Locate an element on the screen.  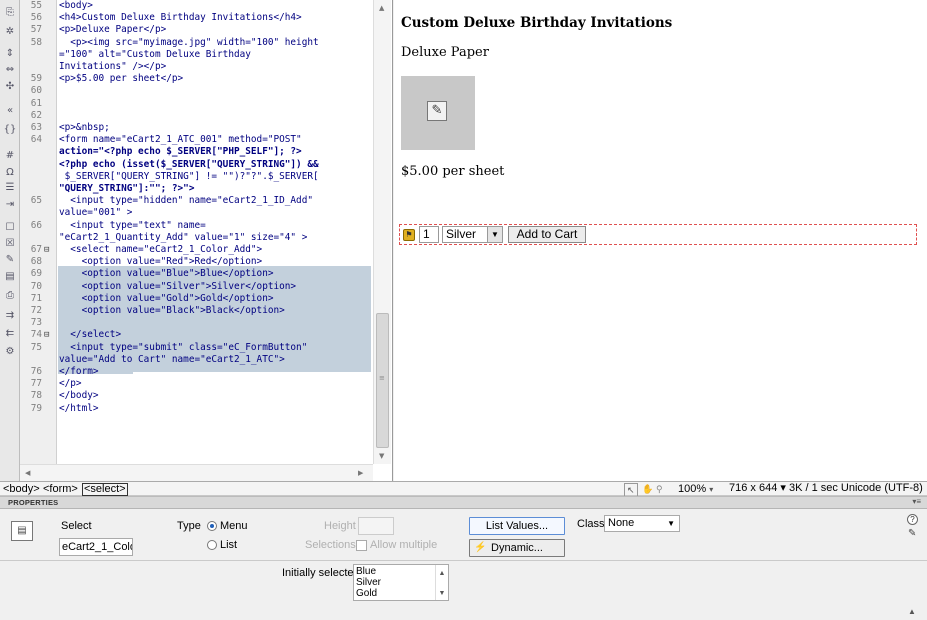
code-line: value="Add to Cart" name="eCart2_1_ATC"> is located at coordinates (196, 360).